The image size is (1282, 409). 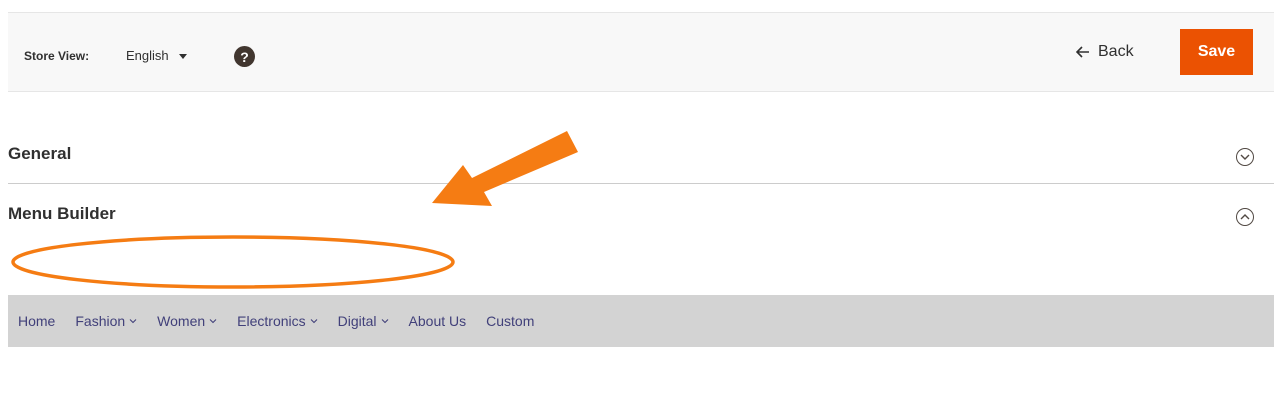 I want to click on menu-item-label: About Us, so click(x=437, y=321).